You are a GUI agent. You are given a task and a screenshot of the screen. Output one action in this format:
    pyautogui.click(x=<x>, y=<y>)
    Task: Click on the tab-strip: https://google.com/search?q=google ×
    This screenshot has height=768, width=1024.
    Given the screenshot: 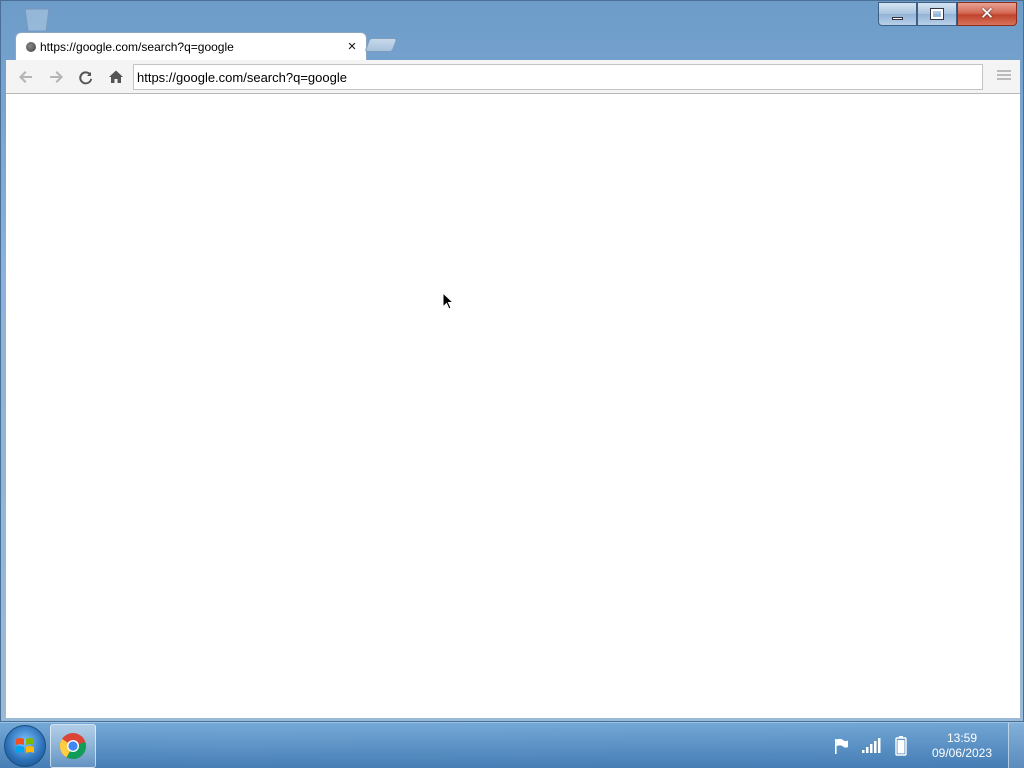 What is the action you would take?
    pyautogui.click(x=461, y=46)
    